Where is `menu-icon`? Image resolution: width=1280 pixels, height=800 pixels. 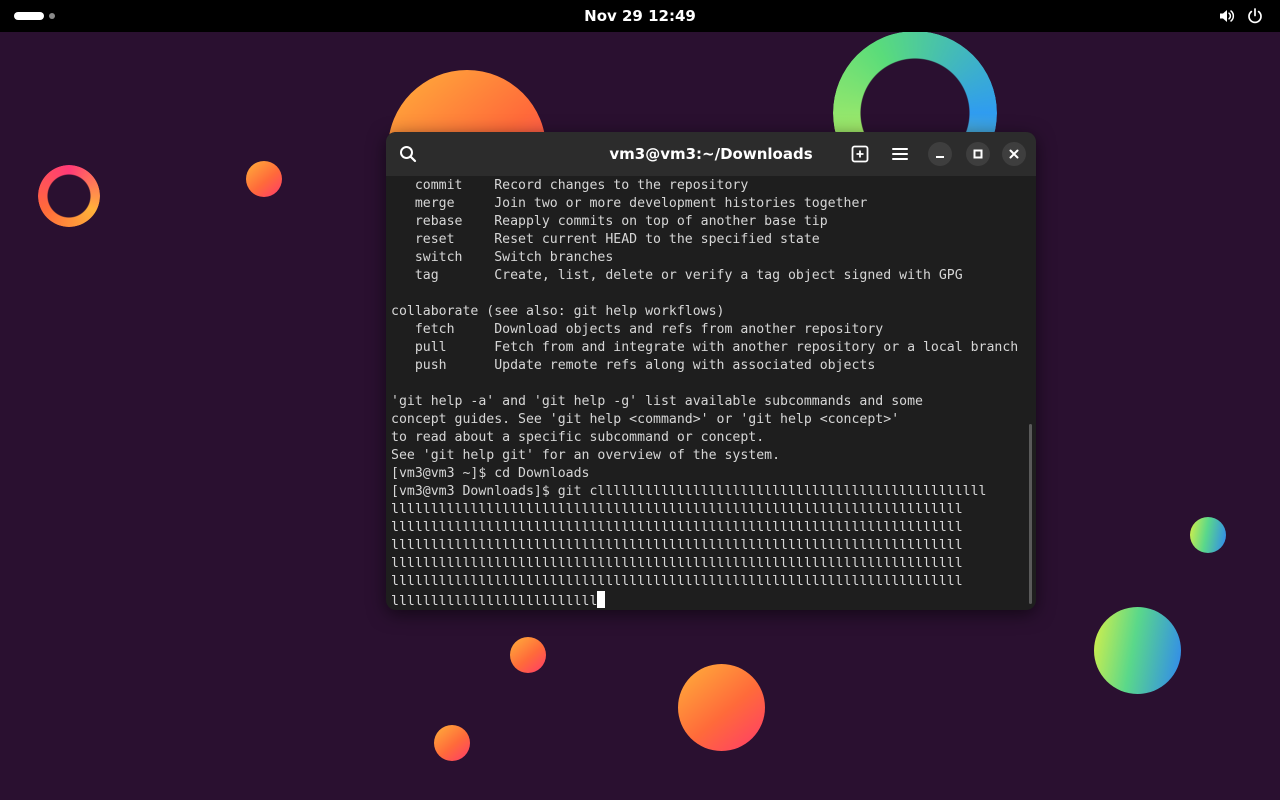 menu-icon is located at coordinates (900, 154).